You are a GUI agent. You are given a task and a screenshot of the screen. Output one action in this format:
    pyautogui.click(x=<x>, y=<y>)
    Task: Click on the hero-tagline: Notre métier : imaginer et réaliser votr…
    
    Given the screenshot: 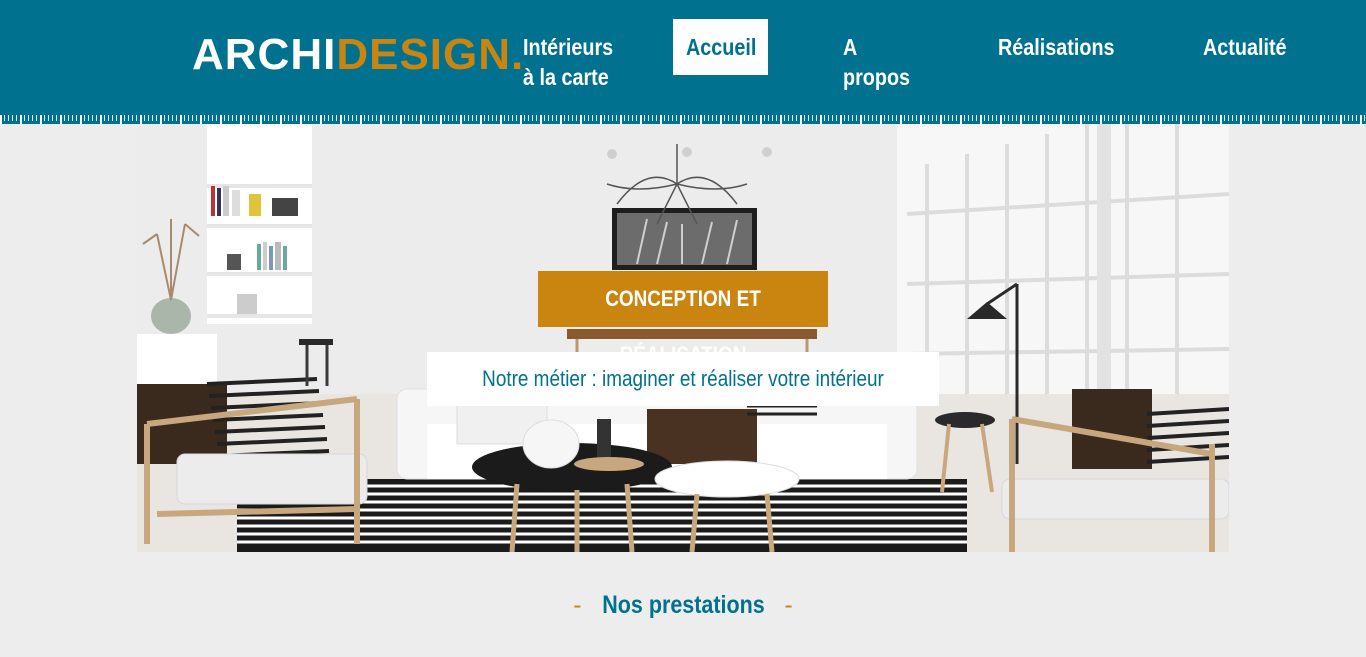 What is the action you would take?
    pyautogui.click(x=683, y=379)
    